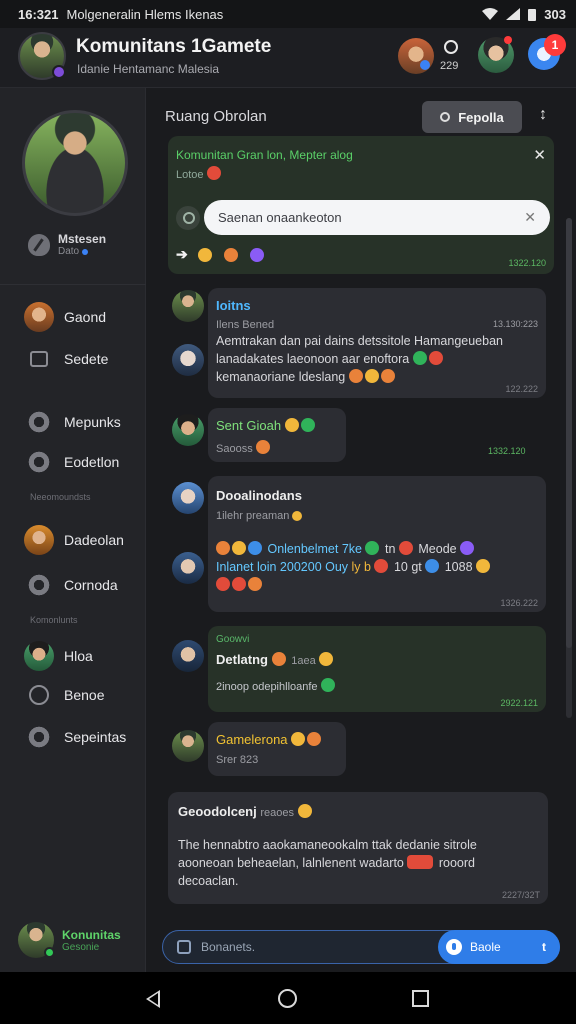  What do you see at coordinates (456, 863) in the screenshot?
I see `message-line-text: rooord` at bounding box center [456, 863].